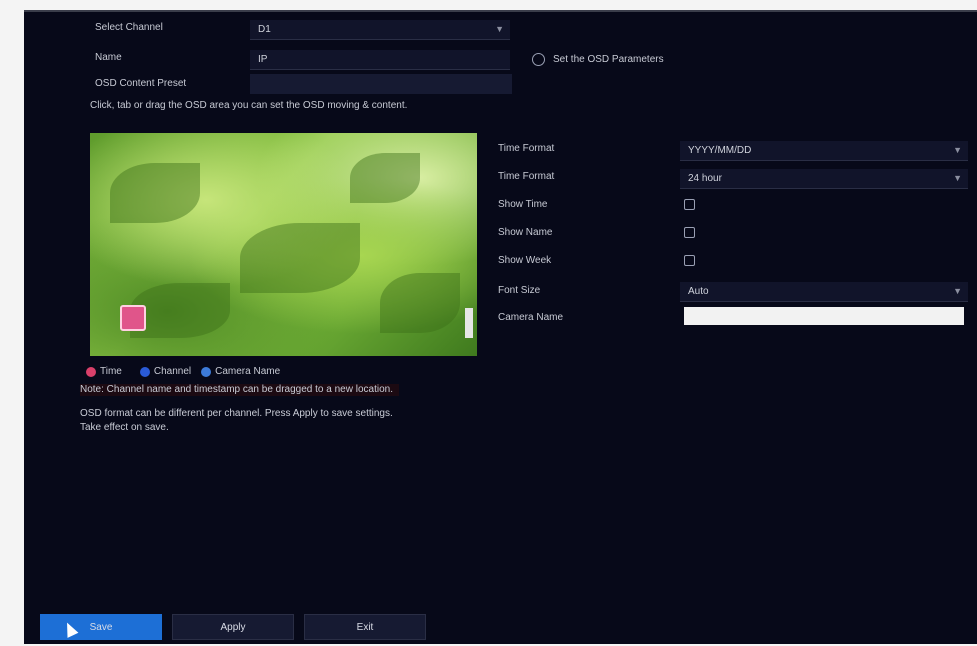 Image resolution: width=977 pixels, height=646 pixels. I want to click on osd-label: OSD Content Preset, so click(141, 83).